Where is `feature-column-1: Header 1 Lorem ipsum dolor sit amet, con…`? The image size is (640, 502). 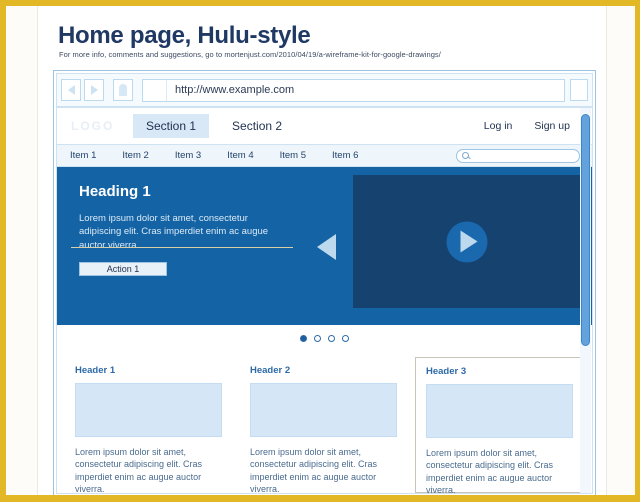 feature-column-1: Header 1 Lorem ipsum dolor sit amet, con… is located at coordinates (148, 426).